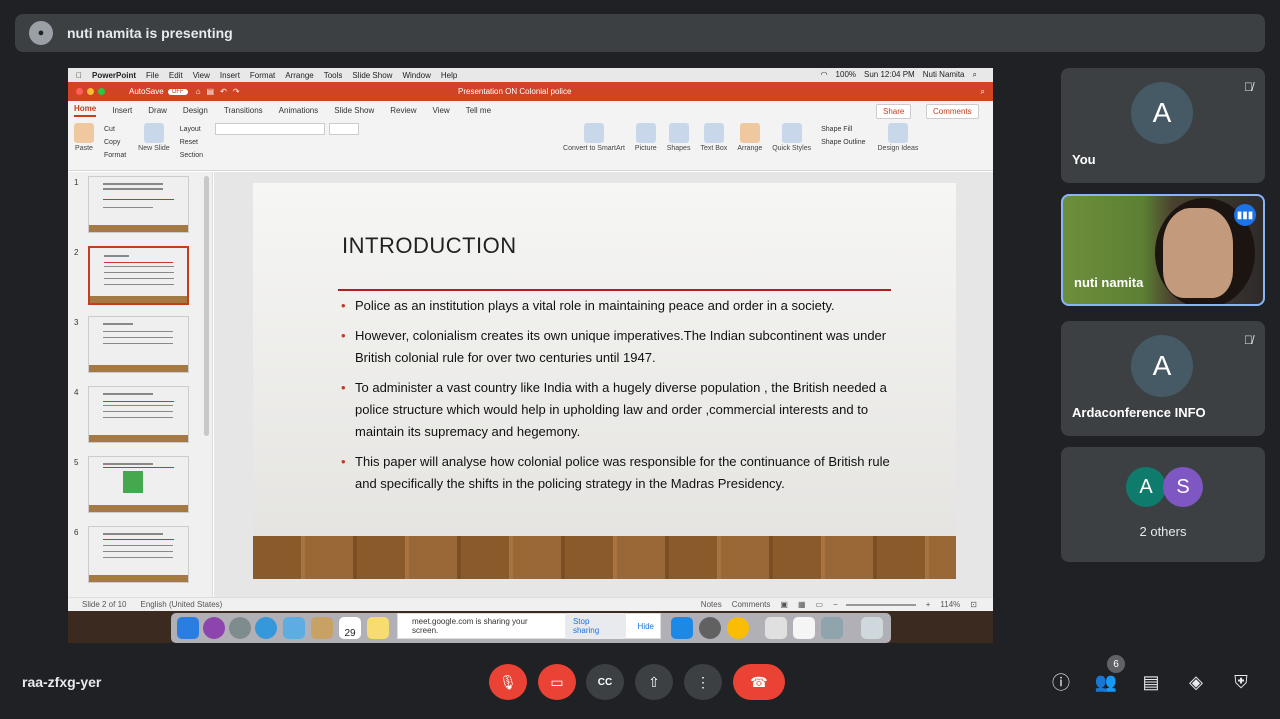 The height and width of the screenshot is (719, 1280). What do you see at coordinates (441, 110) in the screenshot?
I see `tab-view: View` at bounding box center [441, 110].